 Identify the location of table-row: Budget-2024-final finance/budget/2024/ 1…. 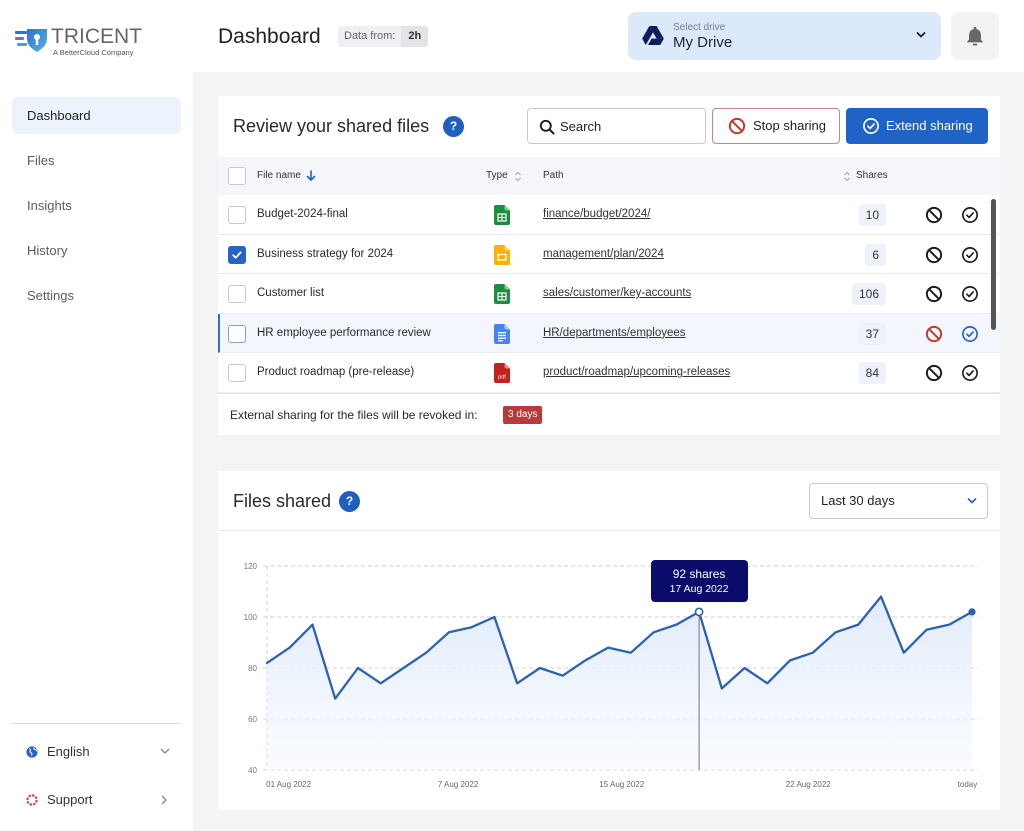
(609, 215).